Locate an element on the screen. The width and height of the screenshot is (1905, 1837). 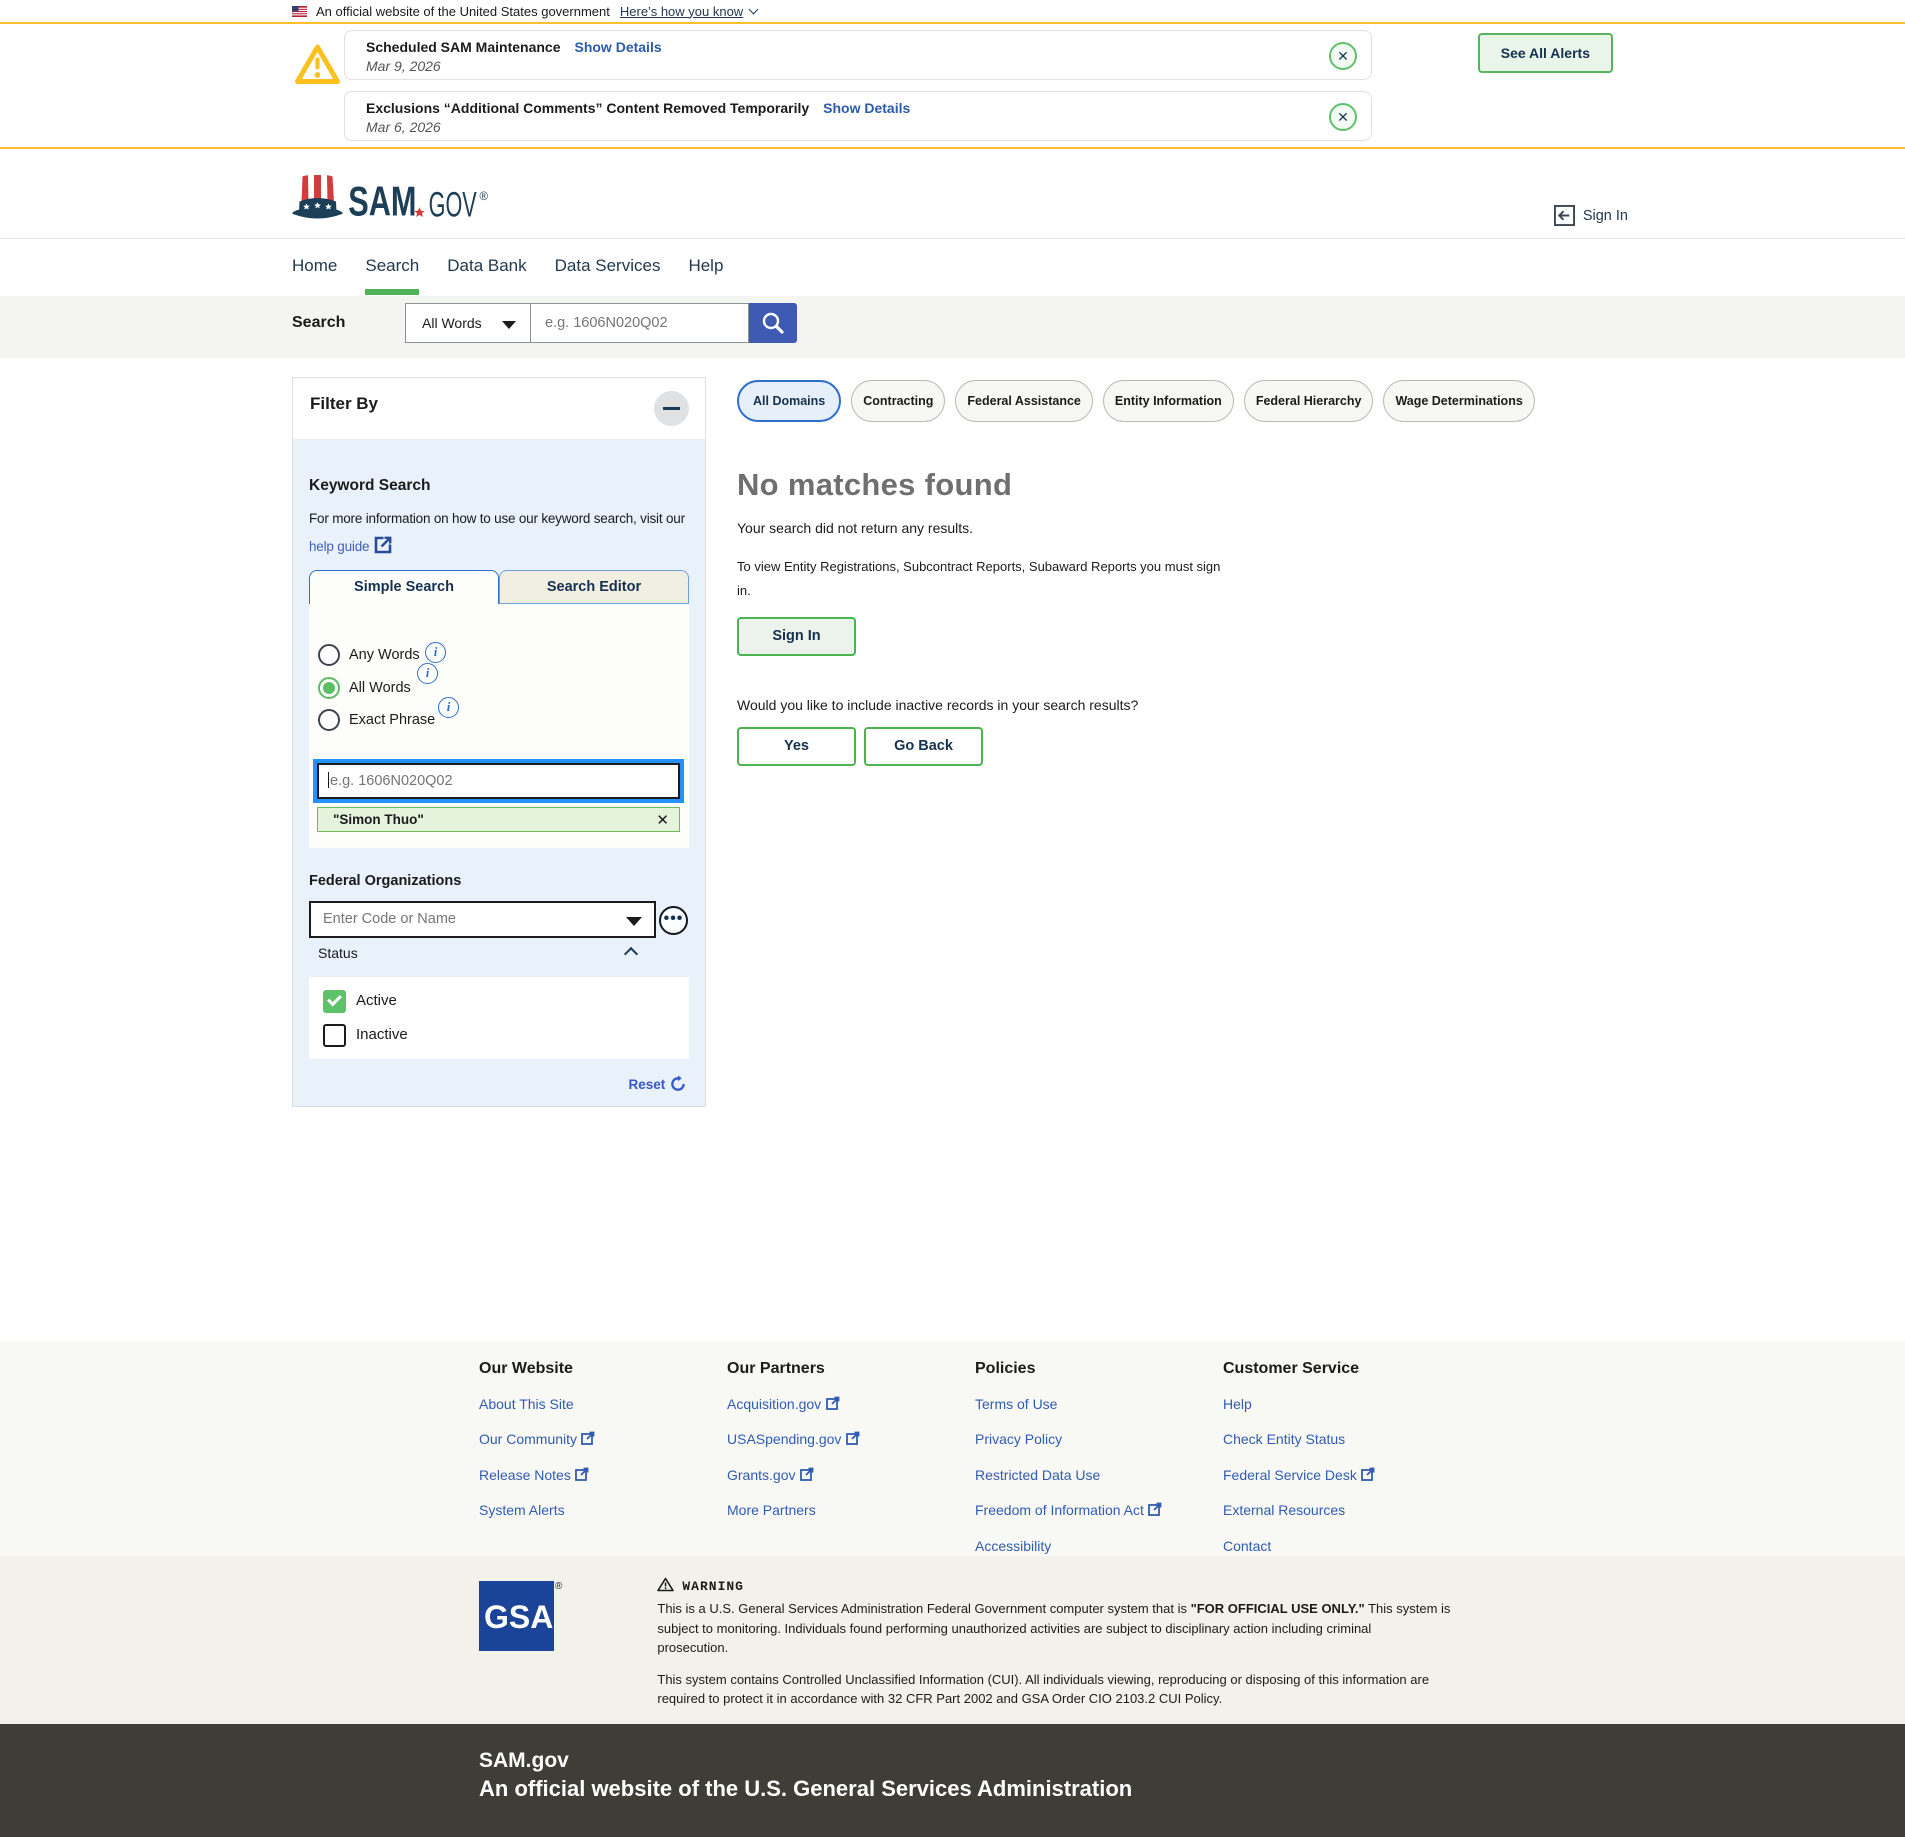
svg-text: SAM is located at coordinates (382, 200).